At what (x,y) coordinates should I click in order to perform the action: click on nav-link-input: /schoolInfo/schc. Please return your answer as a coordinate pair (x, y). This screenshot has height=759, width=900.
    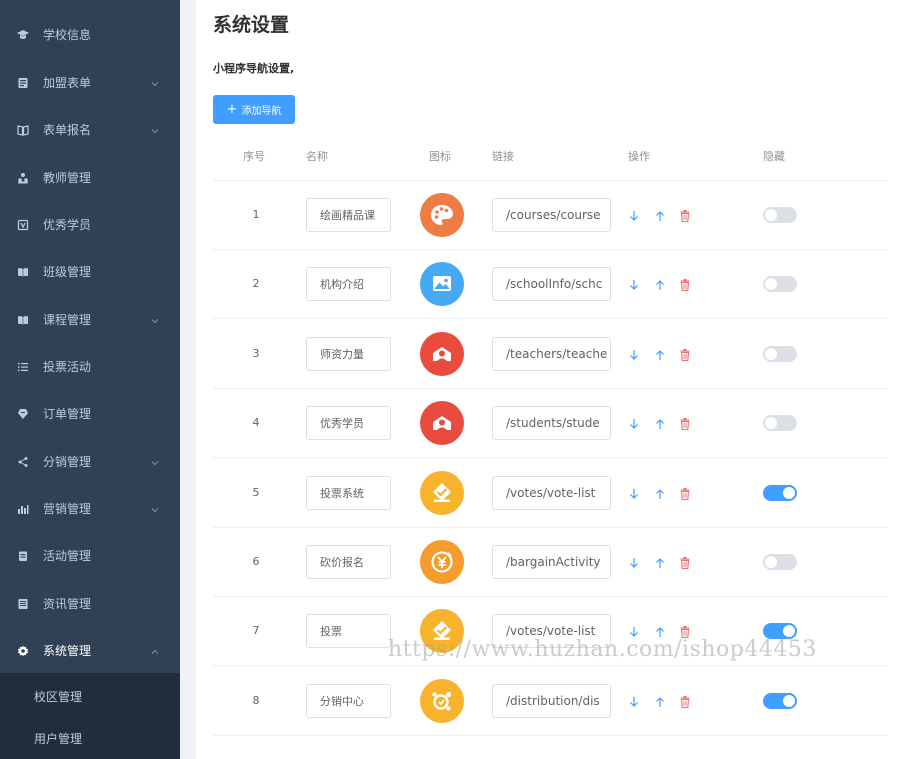
    Looking at the image, I should click on (551, 284).